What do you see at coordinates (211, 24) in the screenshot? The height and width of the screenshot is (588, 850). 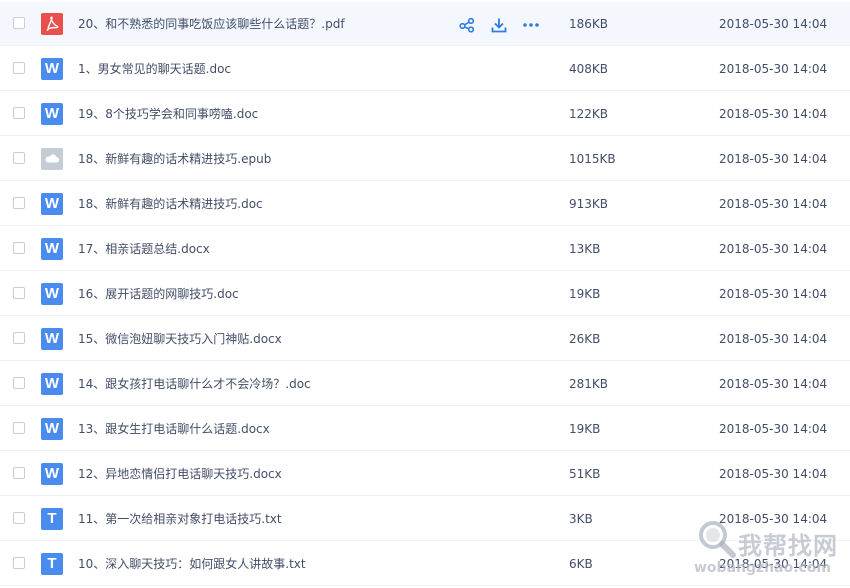 I see `file-name: 20、和不熟悉的同事吃饭应该聊些什么话题？.pdf` at bounding box center [211, 24].